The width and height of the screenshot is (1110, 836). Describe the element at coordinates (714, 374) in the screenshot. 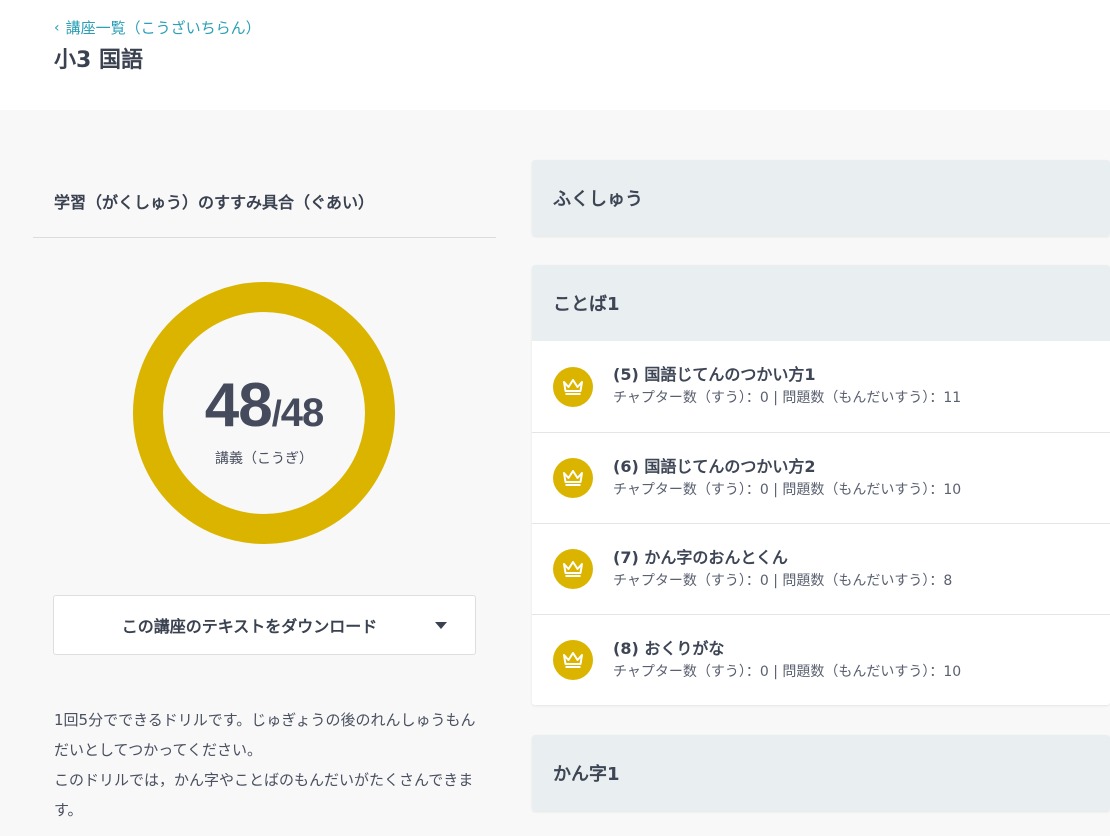

I see `lesson-title: (5) 国語じてんのつかい方1` at that location.